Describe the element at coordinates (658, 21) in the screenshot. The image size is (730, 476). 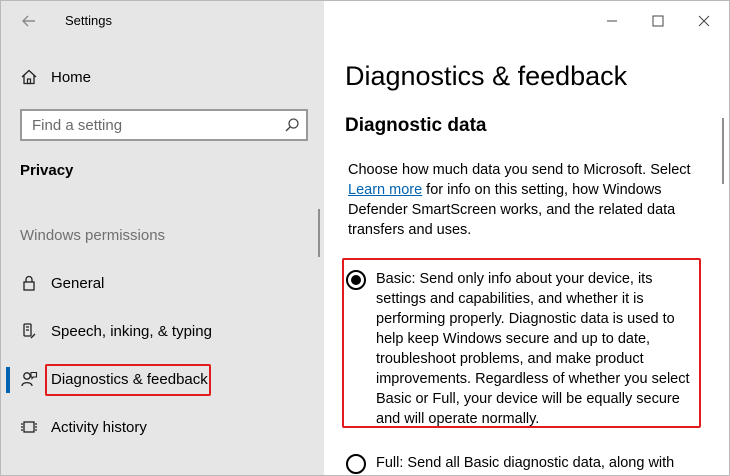
I see `maximize-icon` at that location.